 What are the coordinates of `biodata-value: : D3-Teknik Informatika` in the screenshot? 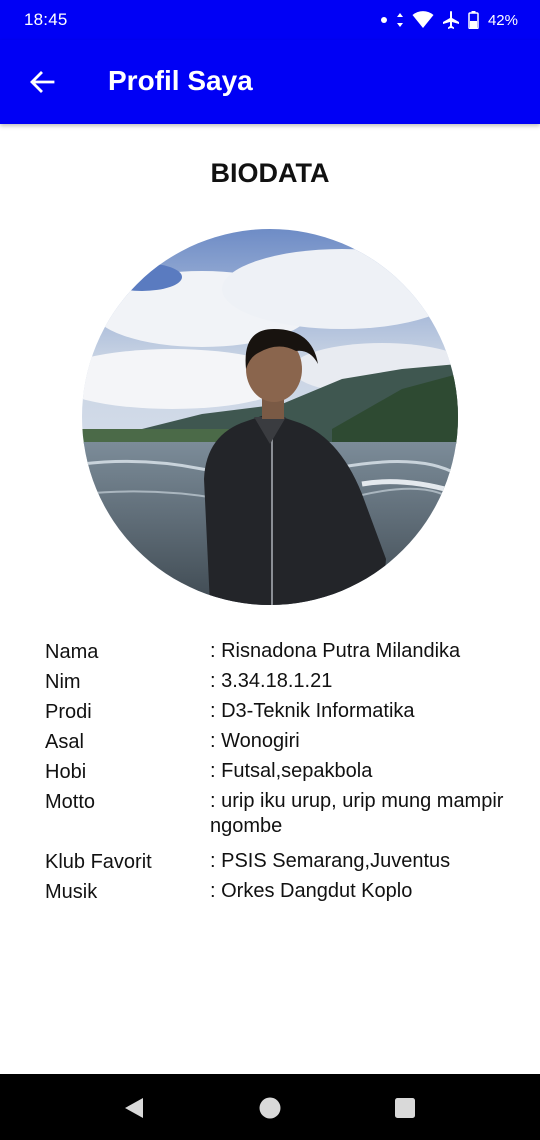 It's located at (312, 711).